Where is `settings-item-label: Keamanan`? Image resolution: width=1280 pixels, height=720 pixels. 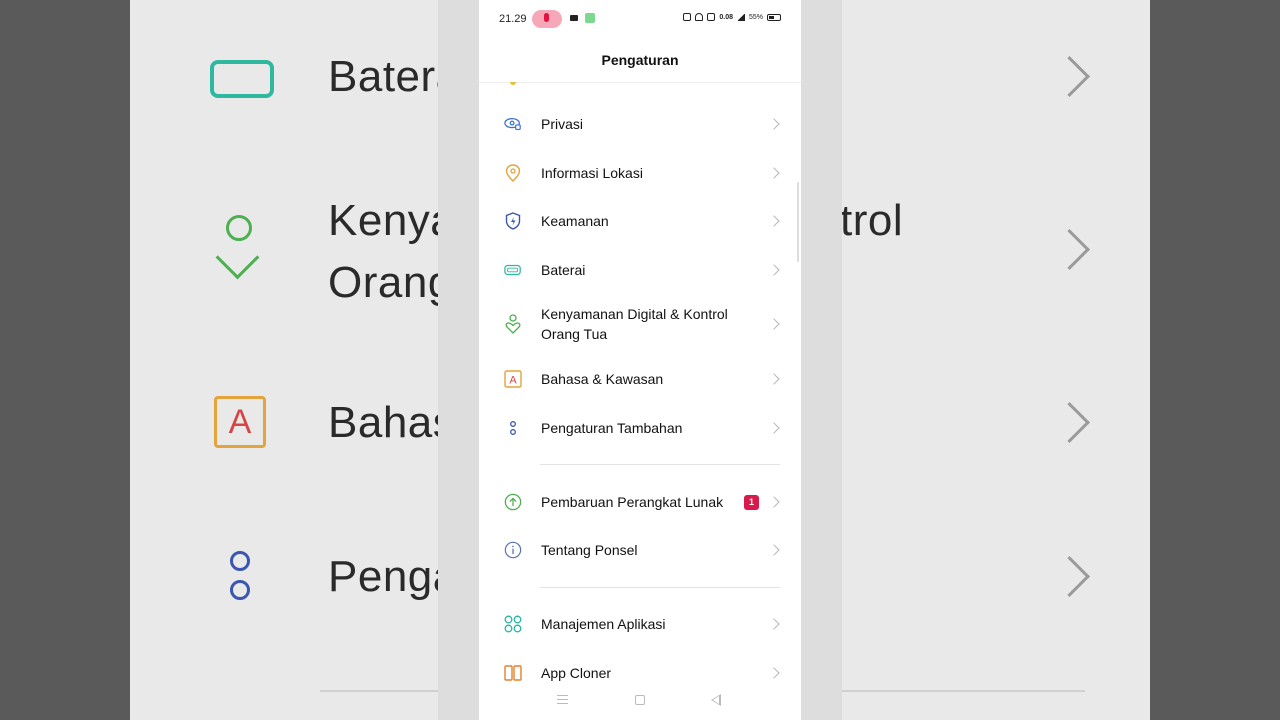
settings-item-label: Keamanan is located at coordinates (575, 221).